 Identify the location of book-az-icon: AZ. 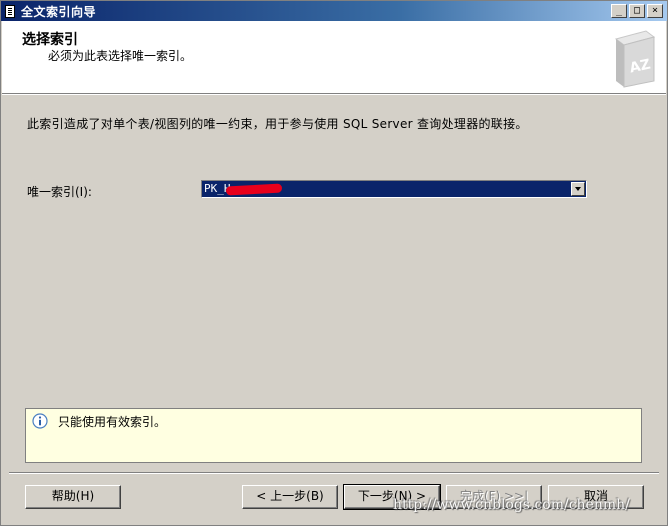
(635, 59).